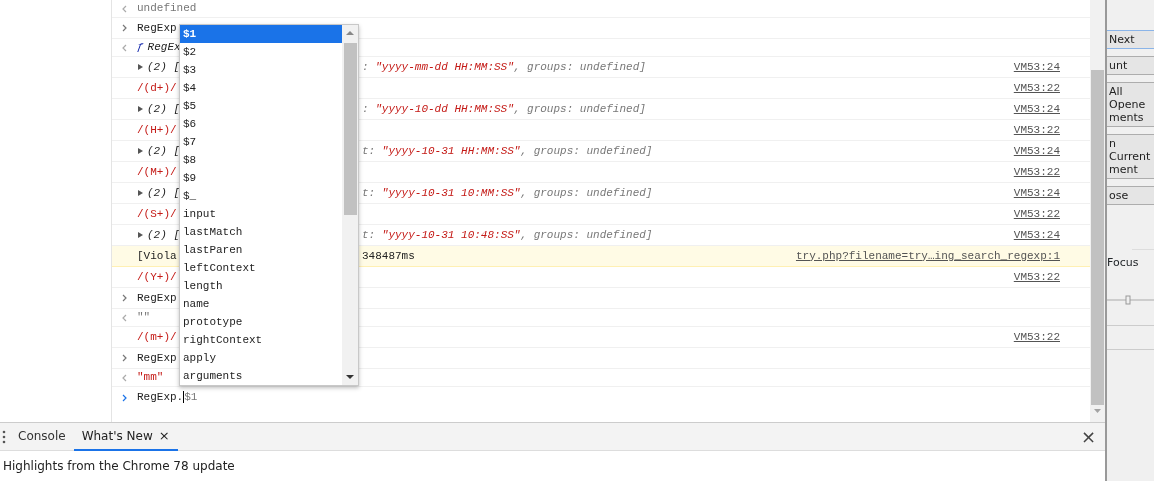 This screenshot has width=1154, height=481. What do you see at coordinates (350, 205) in the screenshot?
I see `menu-scrollbar` at bounding box center [350, 205].